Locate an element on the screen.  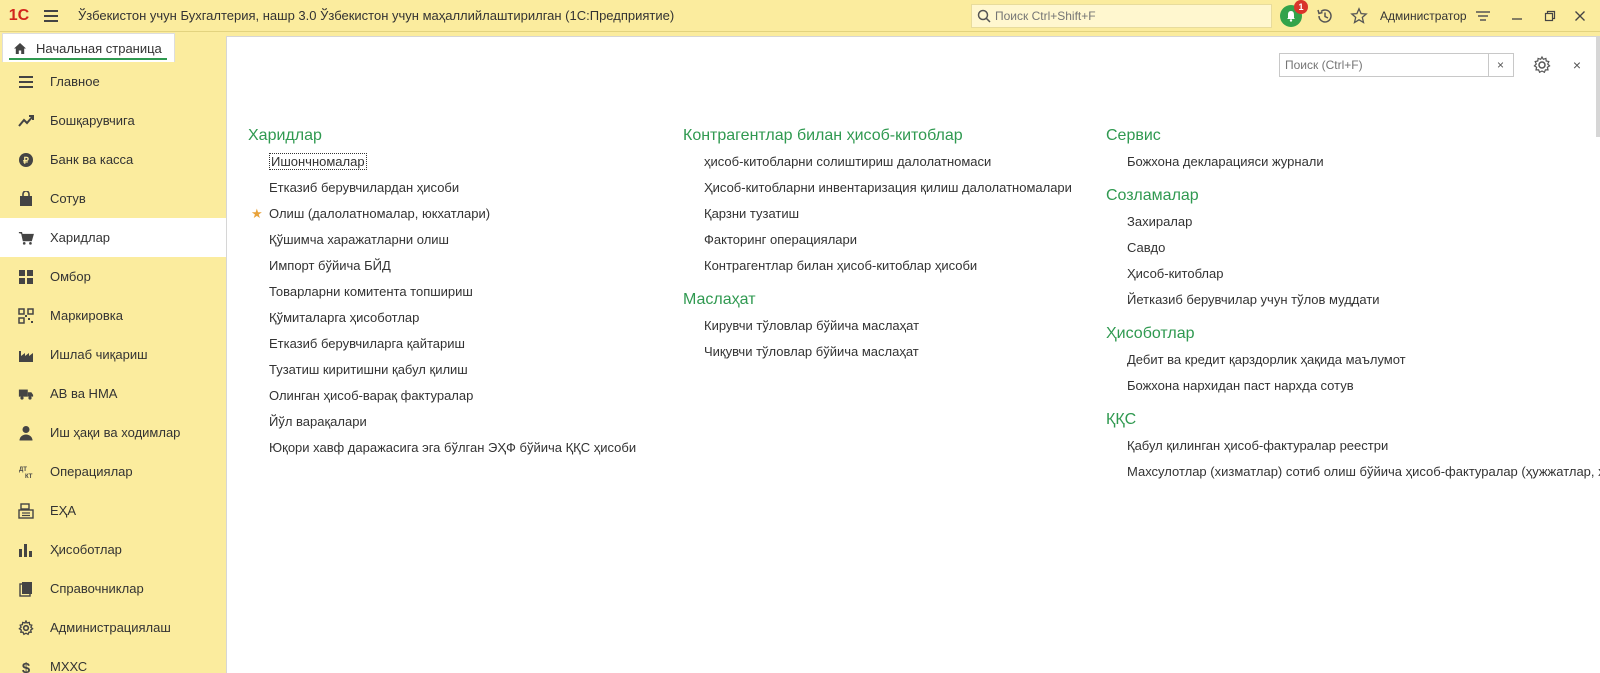
sidebar-item: Ҳисоботлар is located at coordinates (113, 549).